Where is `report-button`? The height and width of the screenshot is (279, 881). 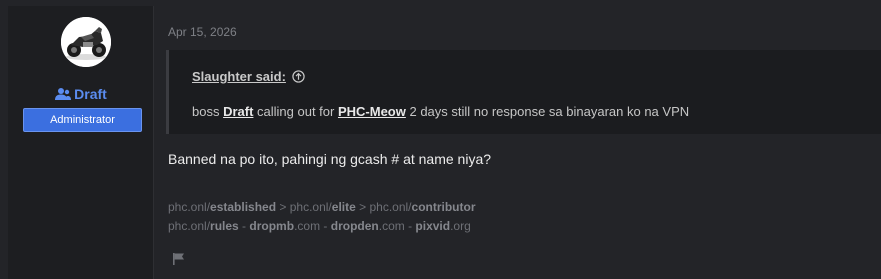 report-button is located at coordinates (179, 259).